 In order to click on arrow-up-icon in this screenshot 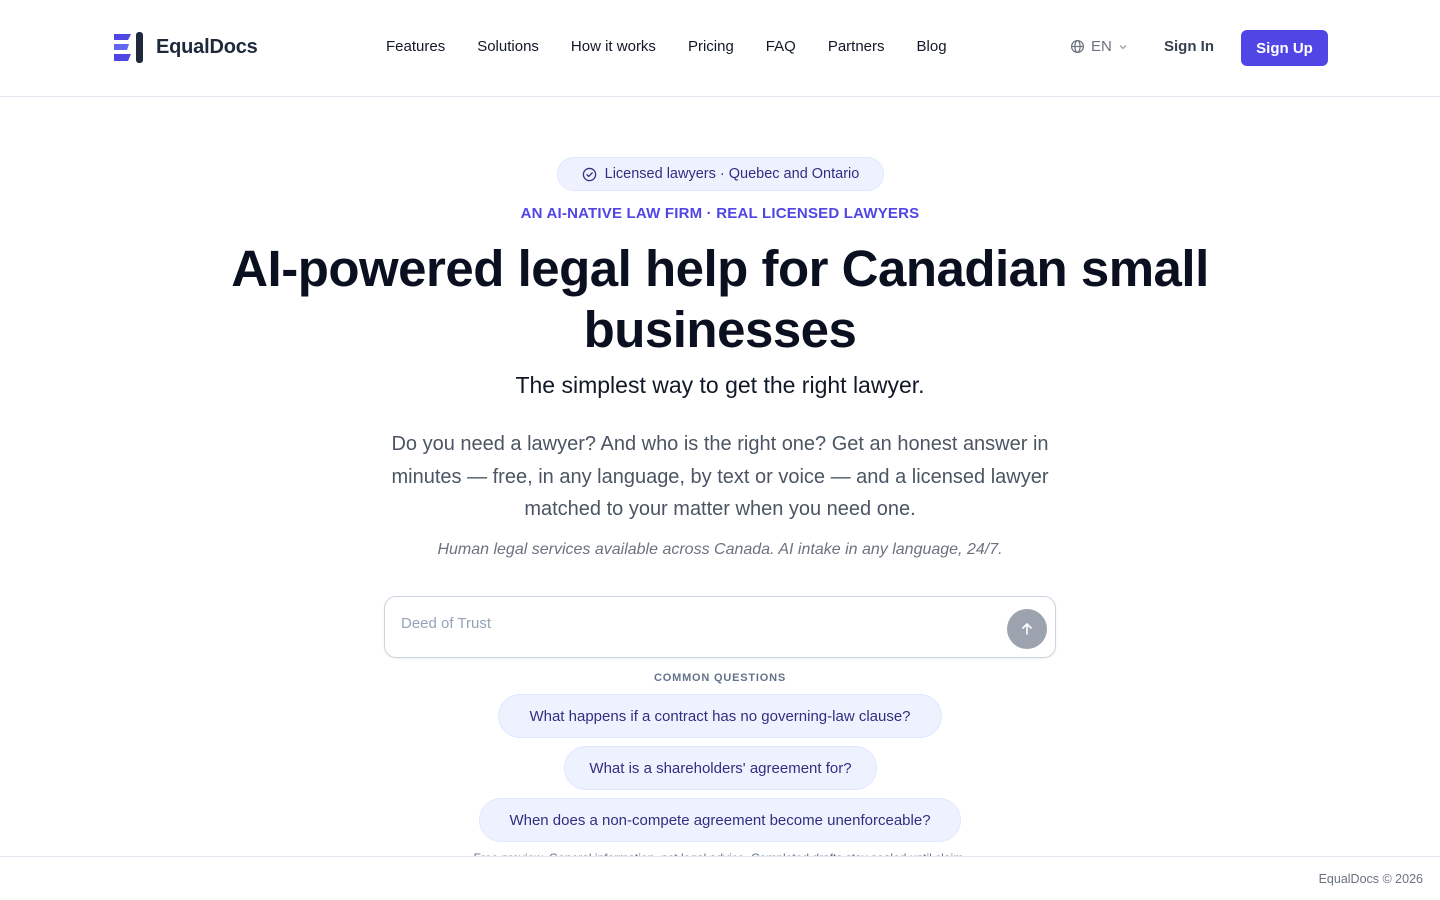, I will do `click(1027, 629)`.